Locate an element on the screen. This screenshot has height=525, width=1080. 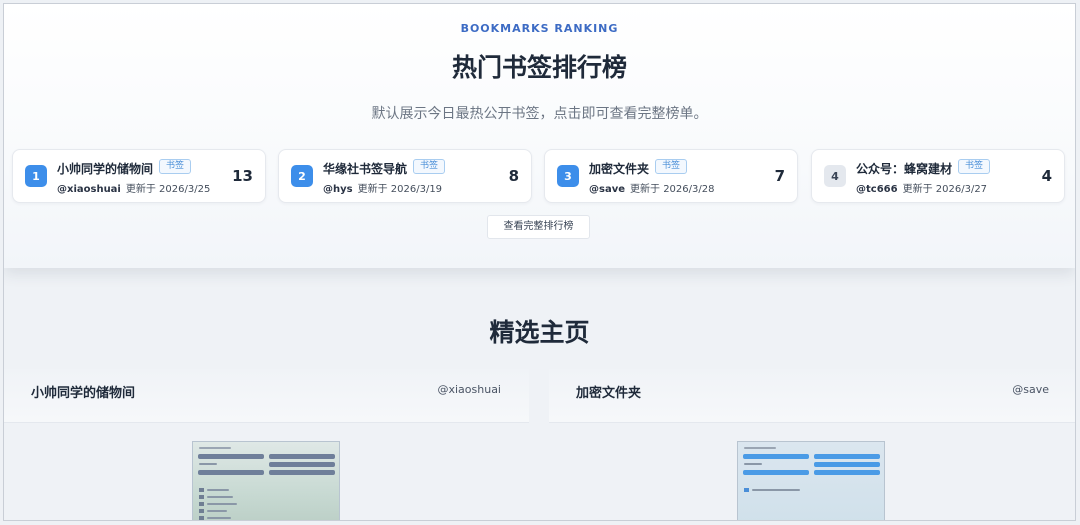
rank-badge: 1 is located at coordinates (36, 176).